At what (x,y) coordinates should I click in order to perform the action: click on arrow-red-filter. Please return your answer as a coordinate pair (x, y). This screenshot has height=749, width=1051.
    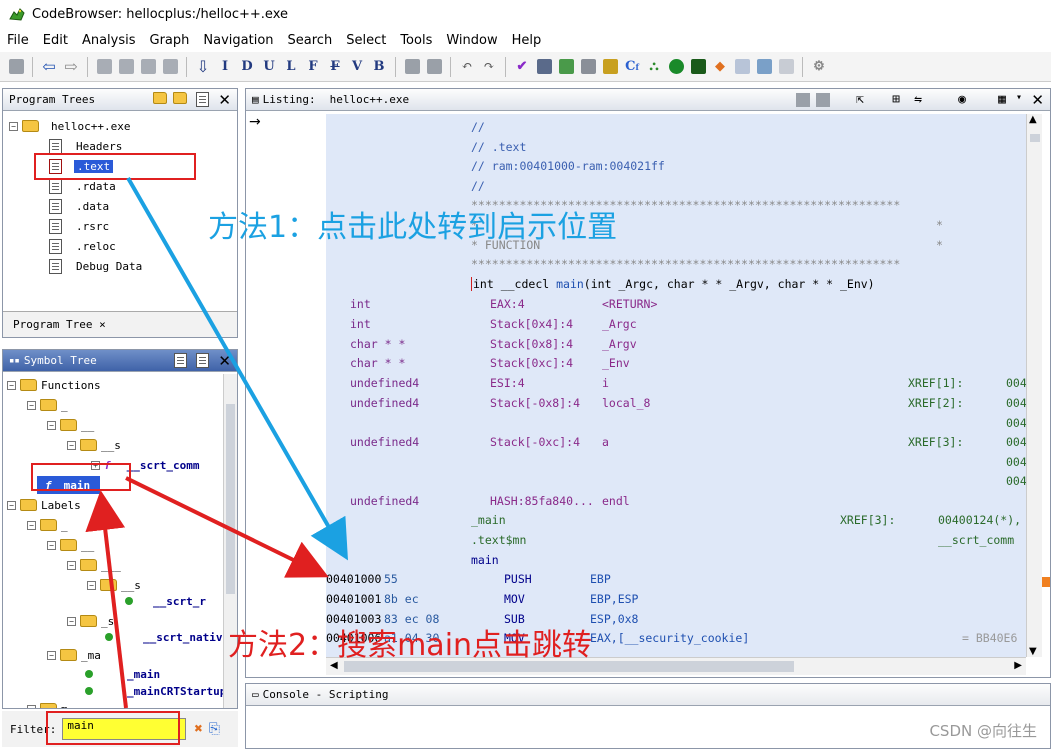
    Looking at the image, I should click on (106, 599).